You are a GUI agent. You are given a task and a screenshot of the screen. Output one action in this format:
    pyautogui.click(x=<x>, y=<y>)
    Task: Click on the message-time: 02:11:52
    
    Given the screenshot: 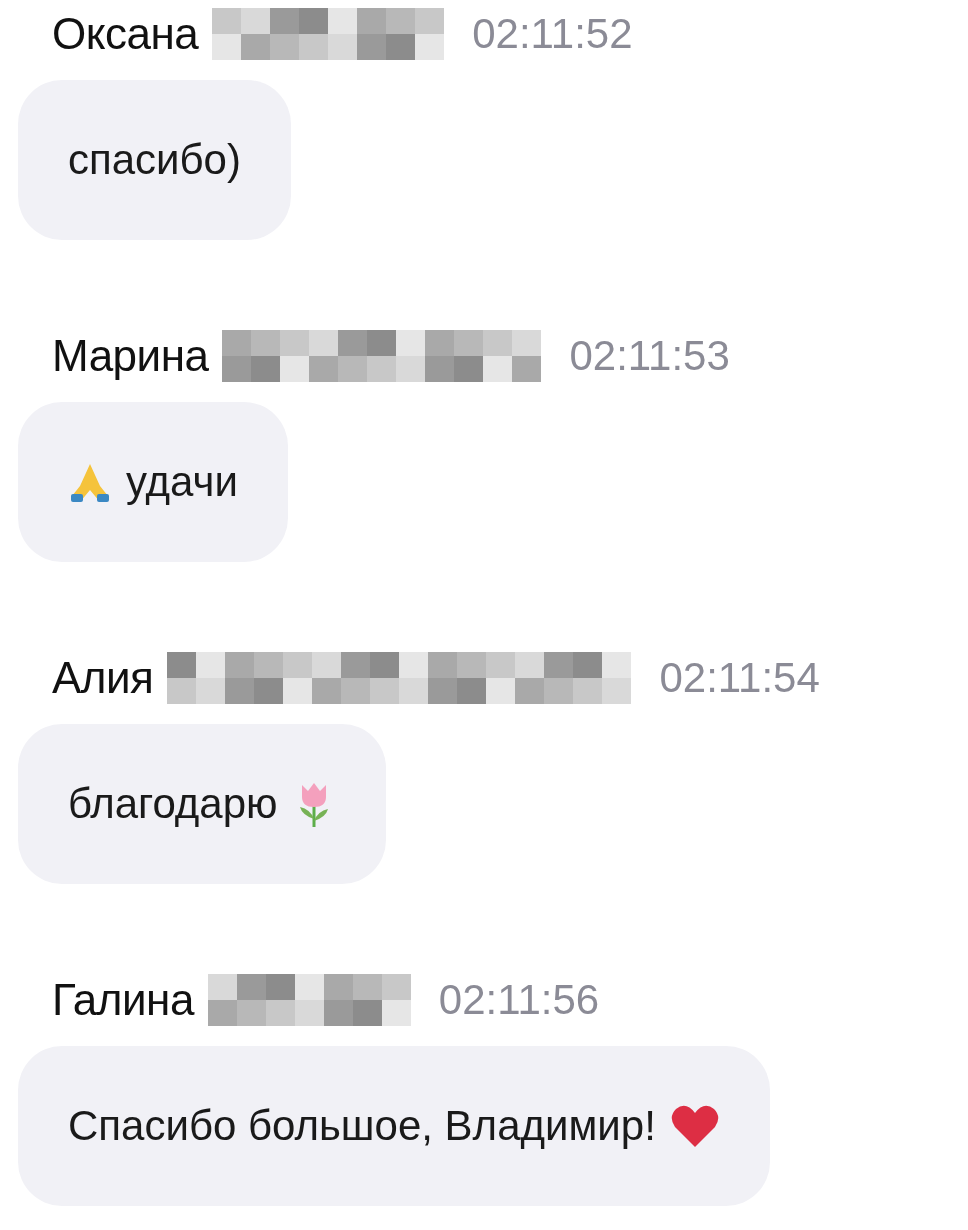 What is the action you would take?
    pyautogui.click(x=552, y=34)
    